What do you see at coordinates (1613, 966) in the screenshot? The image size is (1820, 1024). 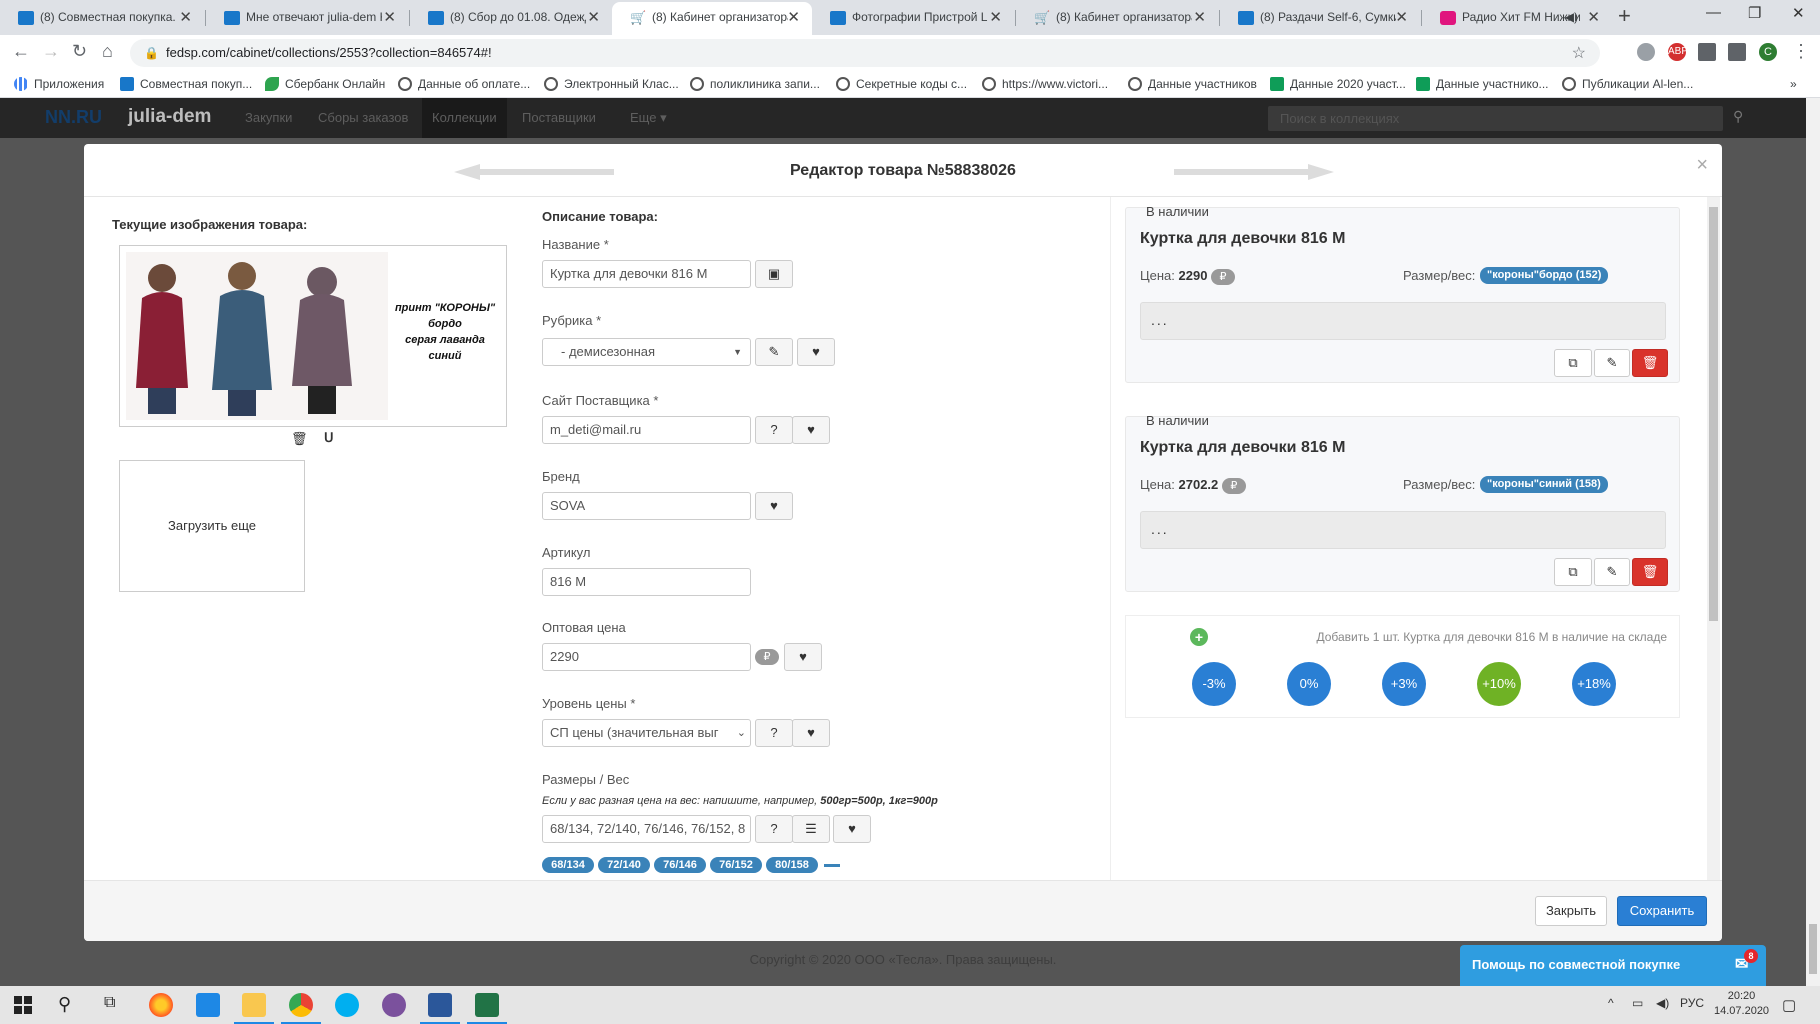 I see `help-widget: Помощь по совместной покупке ✉ 8` at bounding box center [1613, 966].